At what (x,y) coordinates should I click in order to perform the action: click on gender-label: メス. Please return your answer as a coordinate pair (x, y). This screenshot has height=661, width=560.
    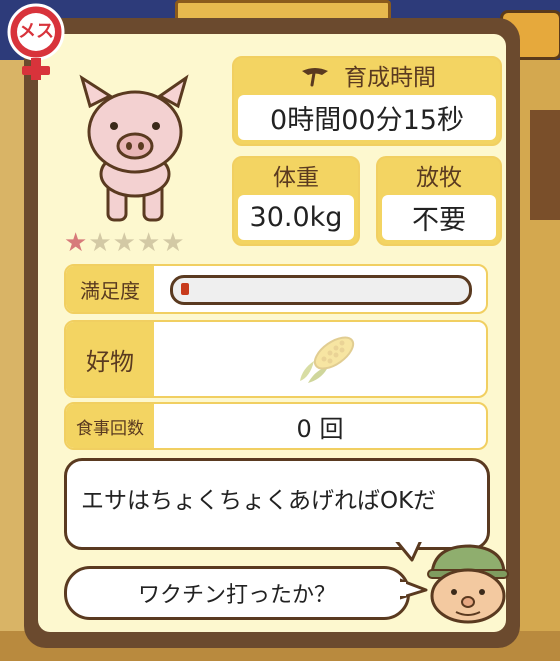
    Looking at the image, I should click on (36, 31).